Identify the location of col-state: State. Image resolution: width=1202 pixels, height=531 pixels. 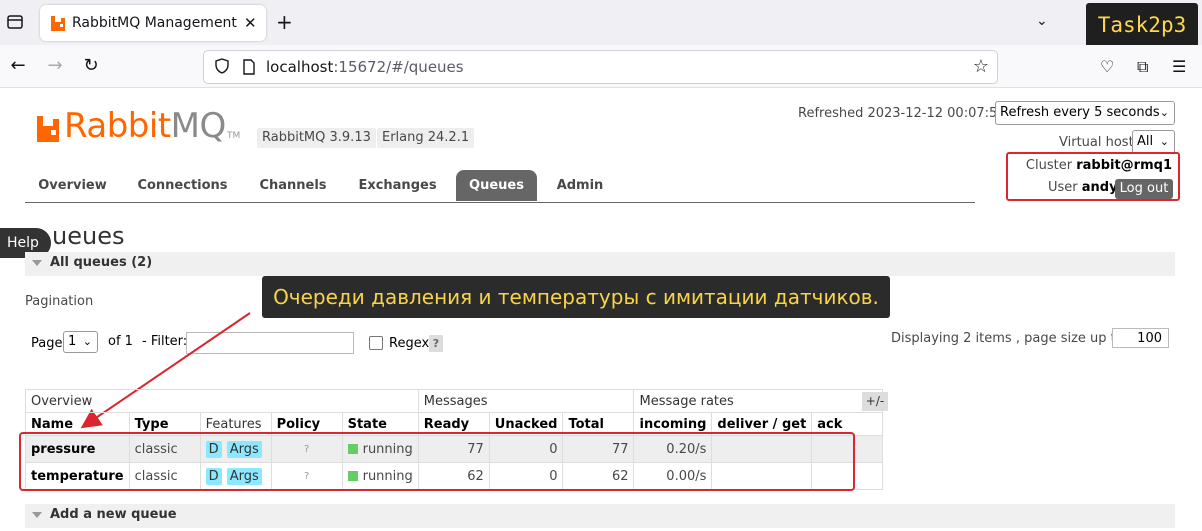
(380, 424).